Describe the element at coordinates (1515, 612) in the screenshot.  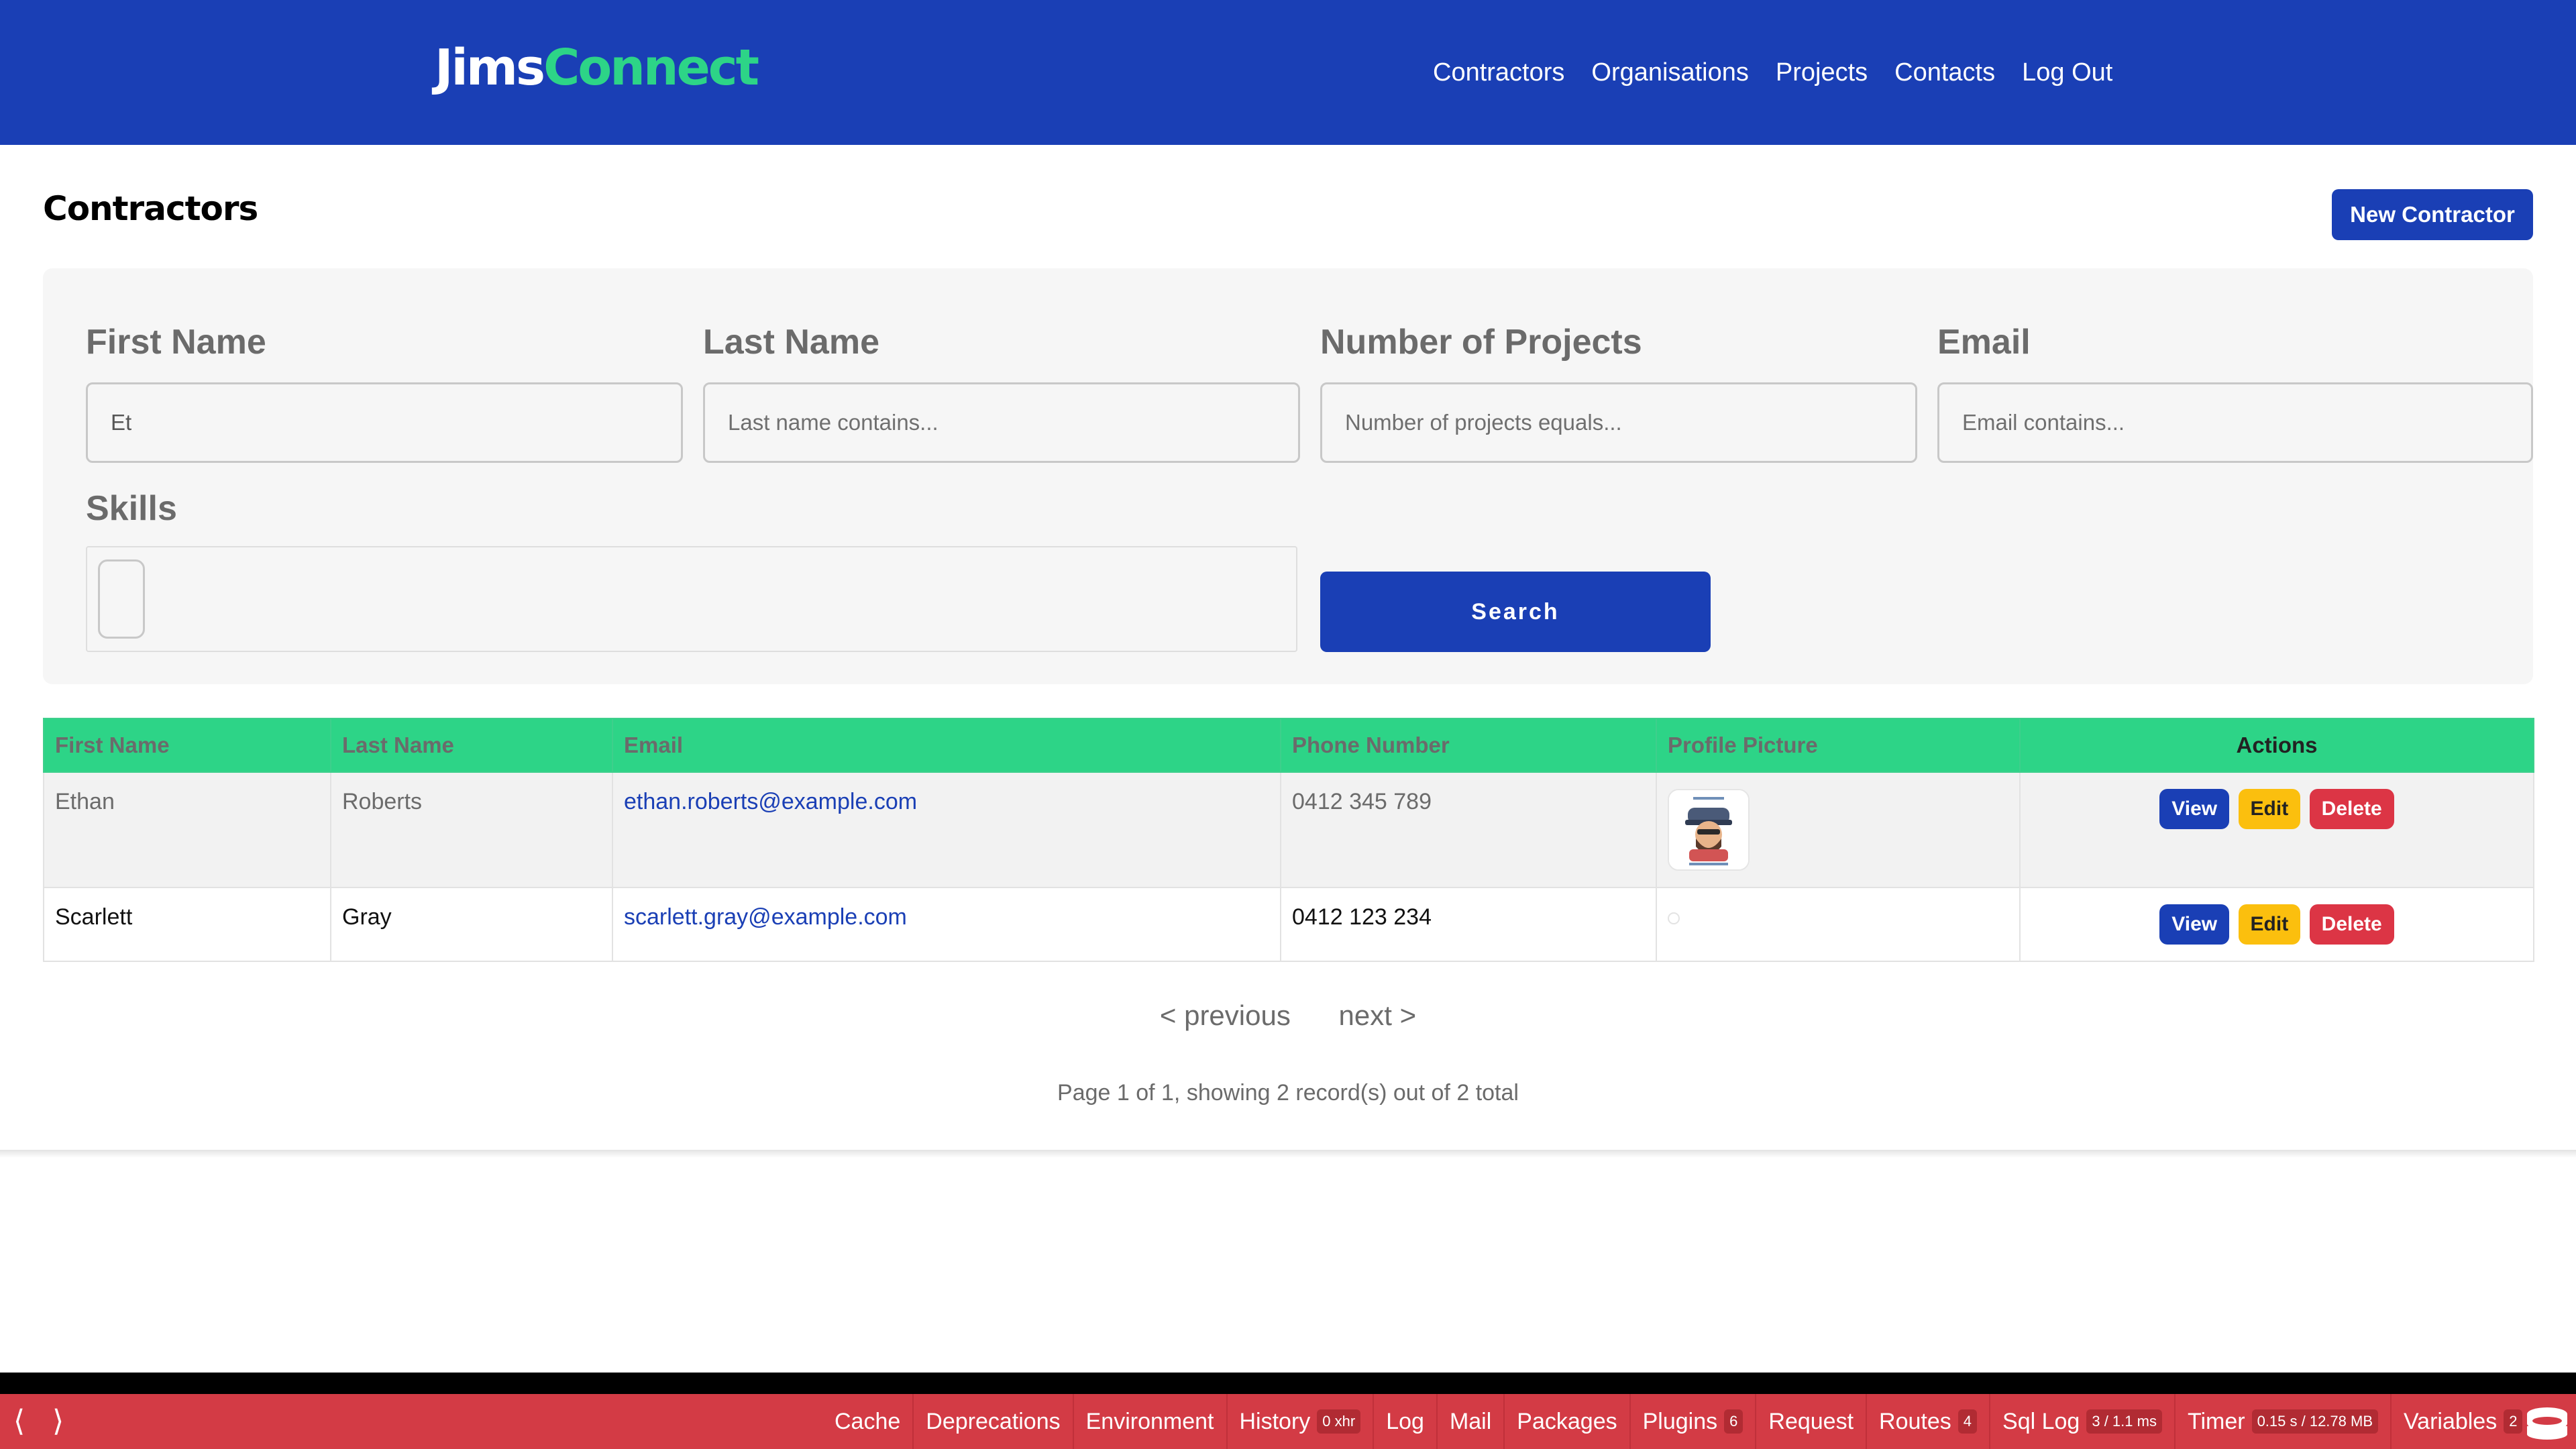
I see `search-button: Search` at that location.